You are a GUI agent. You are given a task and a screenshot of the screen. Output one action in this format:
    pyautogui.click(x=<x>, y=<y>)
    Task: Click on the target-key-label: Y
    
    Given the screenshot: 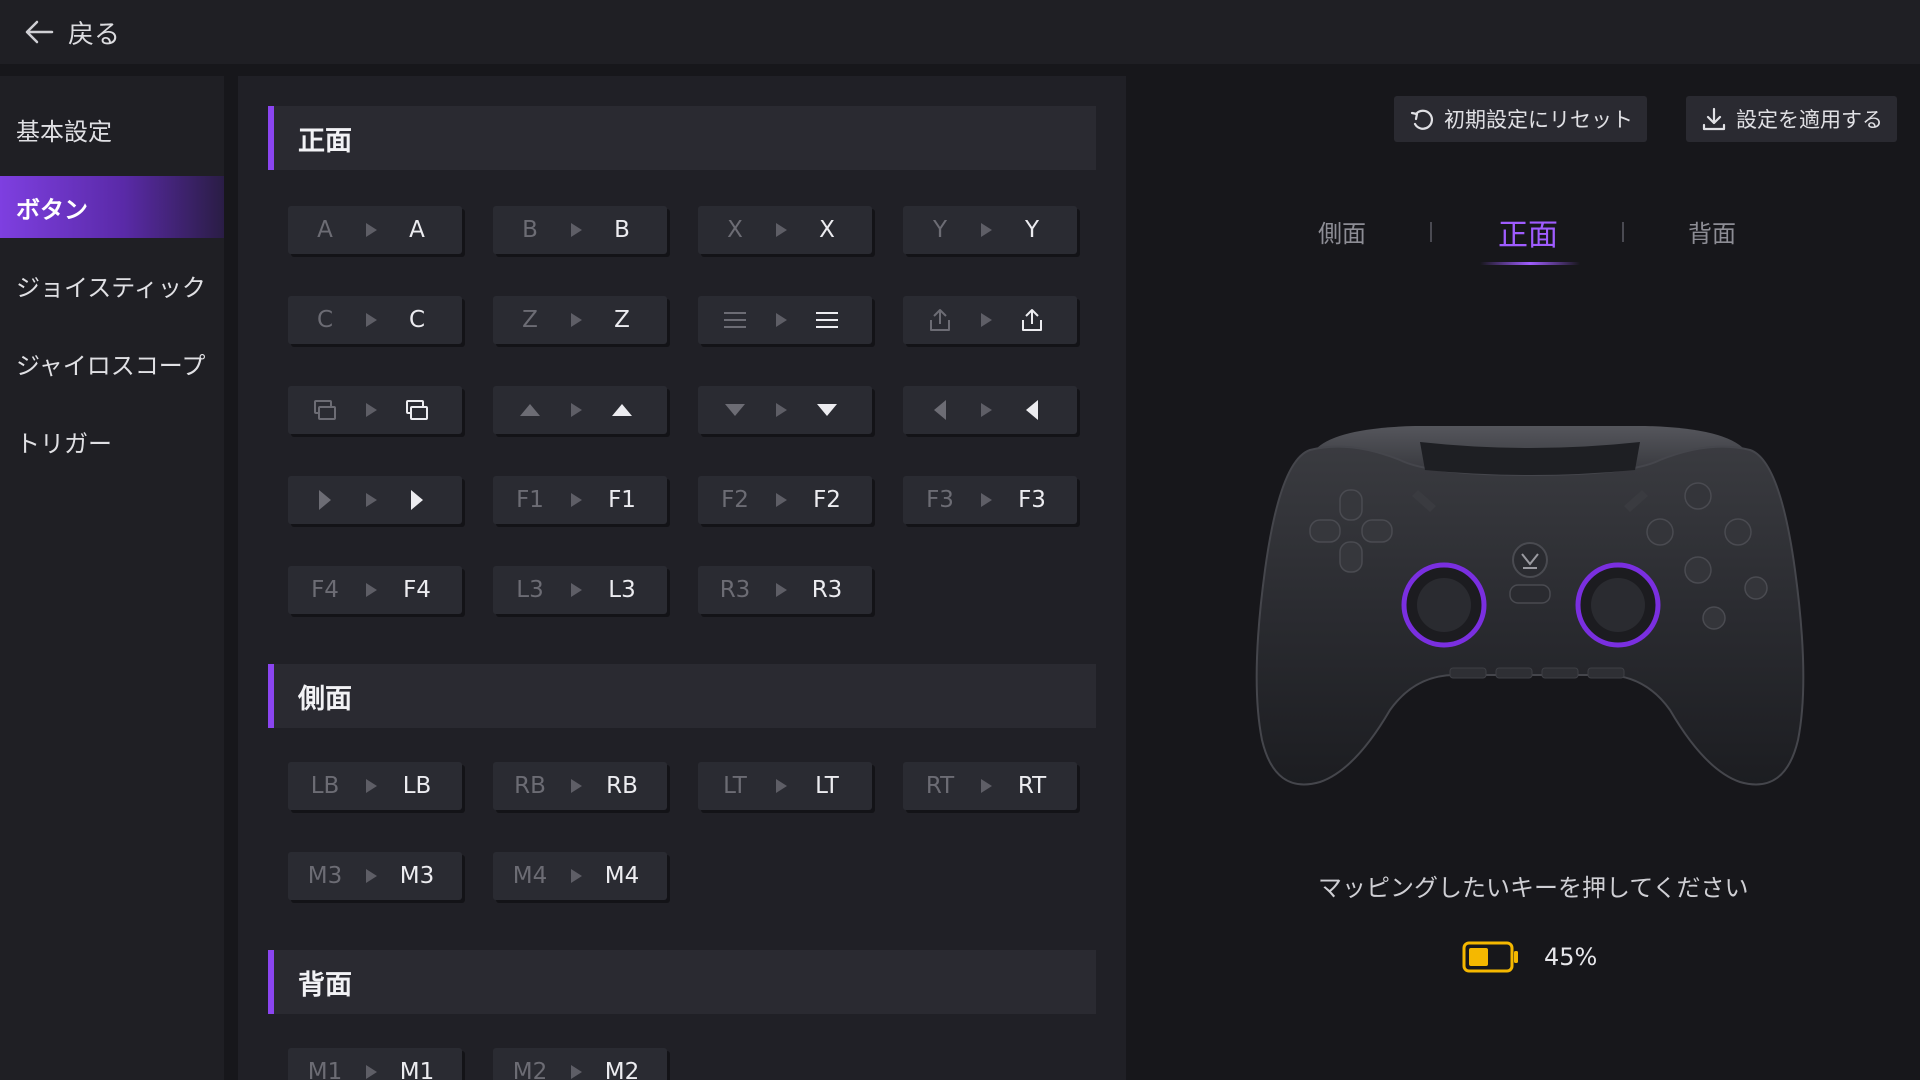 What is the action you would take?
    pyautogui.click(x=1032, y=230)
    